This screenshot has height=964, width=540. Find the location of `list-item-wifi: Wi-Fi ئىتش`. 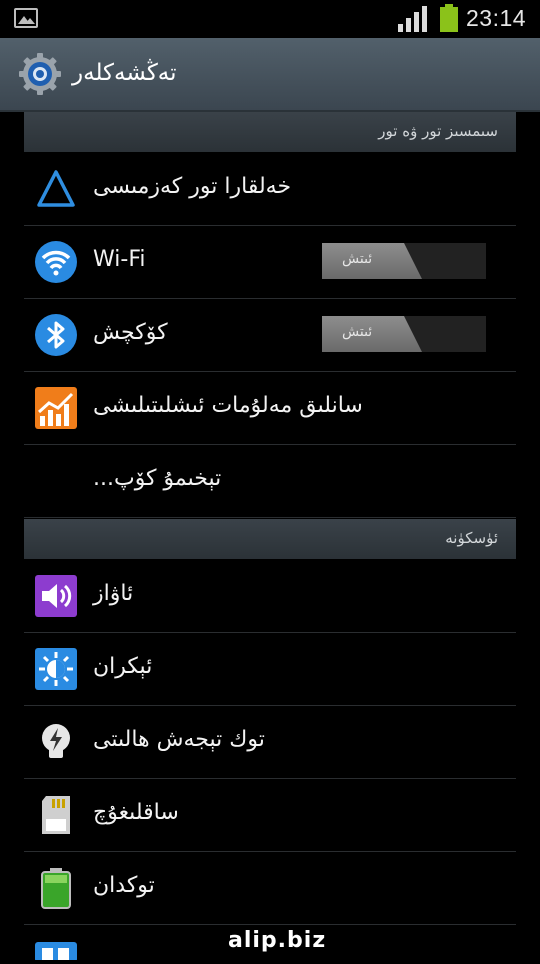

list-item-wifi: Wi-Fi ئىتش is located at coordinates (270, 262).